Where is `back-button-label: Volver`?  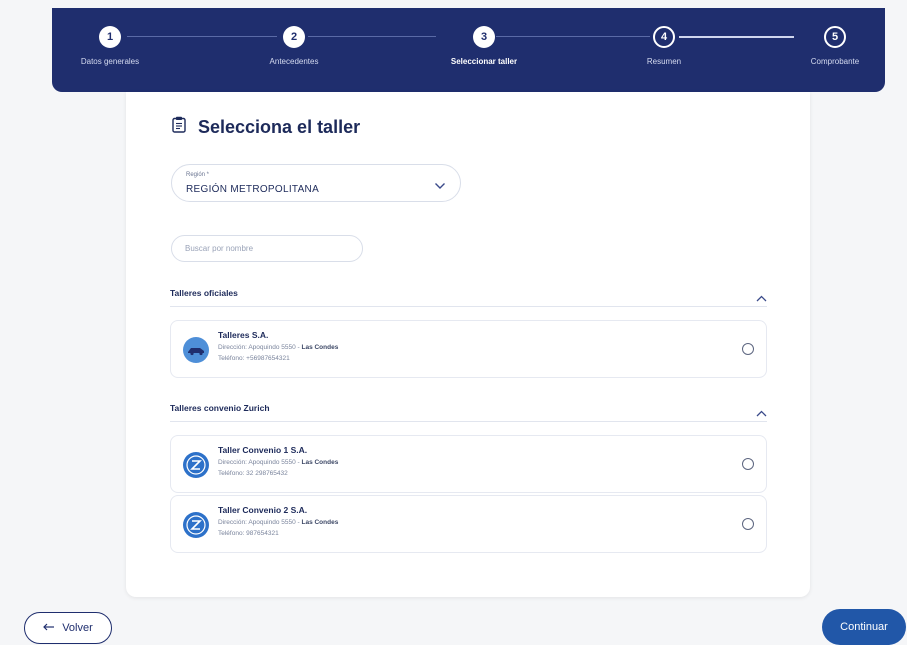
back-button-label: Volver is located at coordinates (77, 628).